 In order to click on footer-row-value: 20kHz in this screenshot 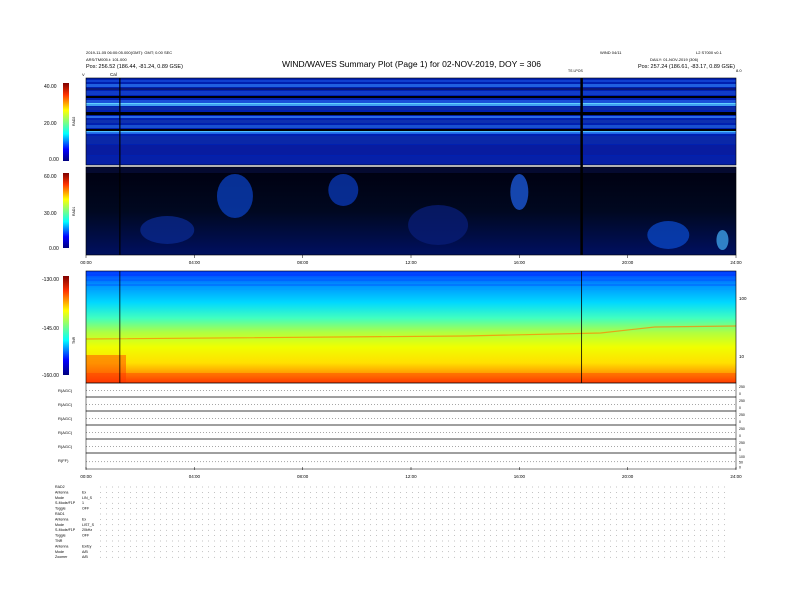, I will do `click(87, 530)`.